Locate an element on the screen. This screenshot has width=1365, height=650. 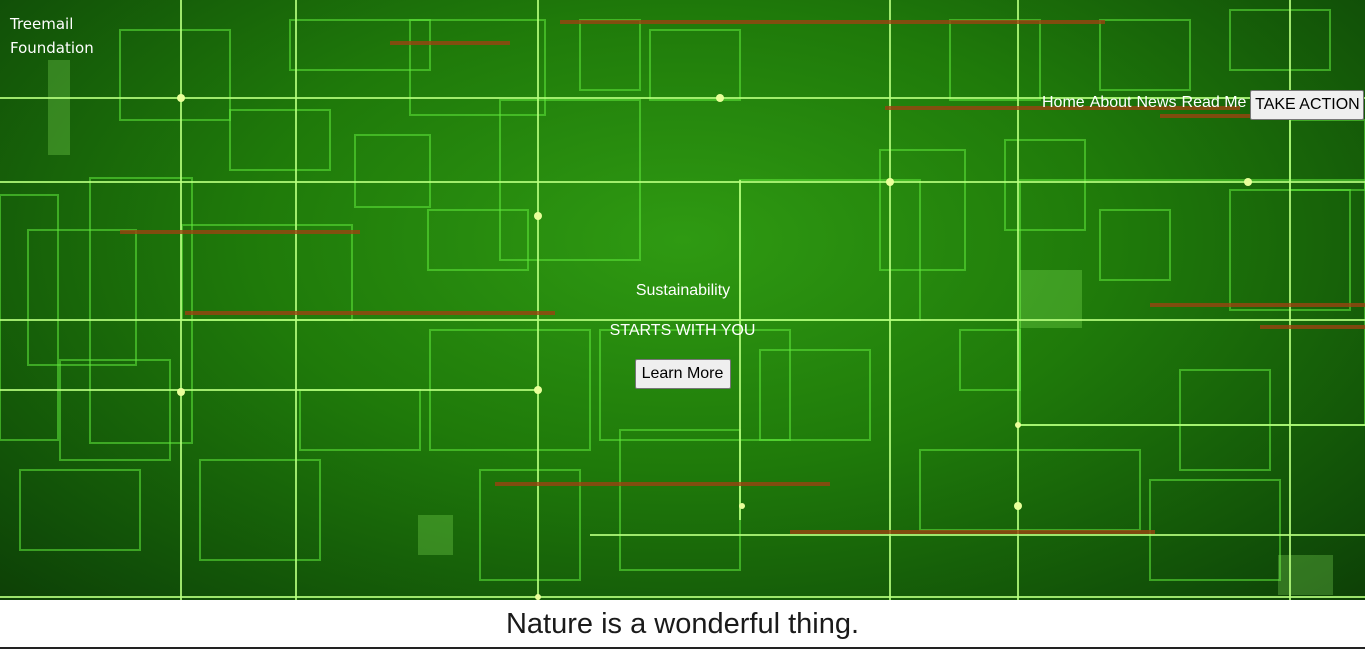
logo-line-1: Treemail is located at coordinates (42, 24).